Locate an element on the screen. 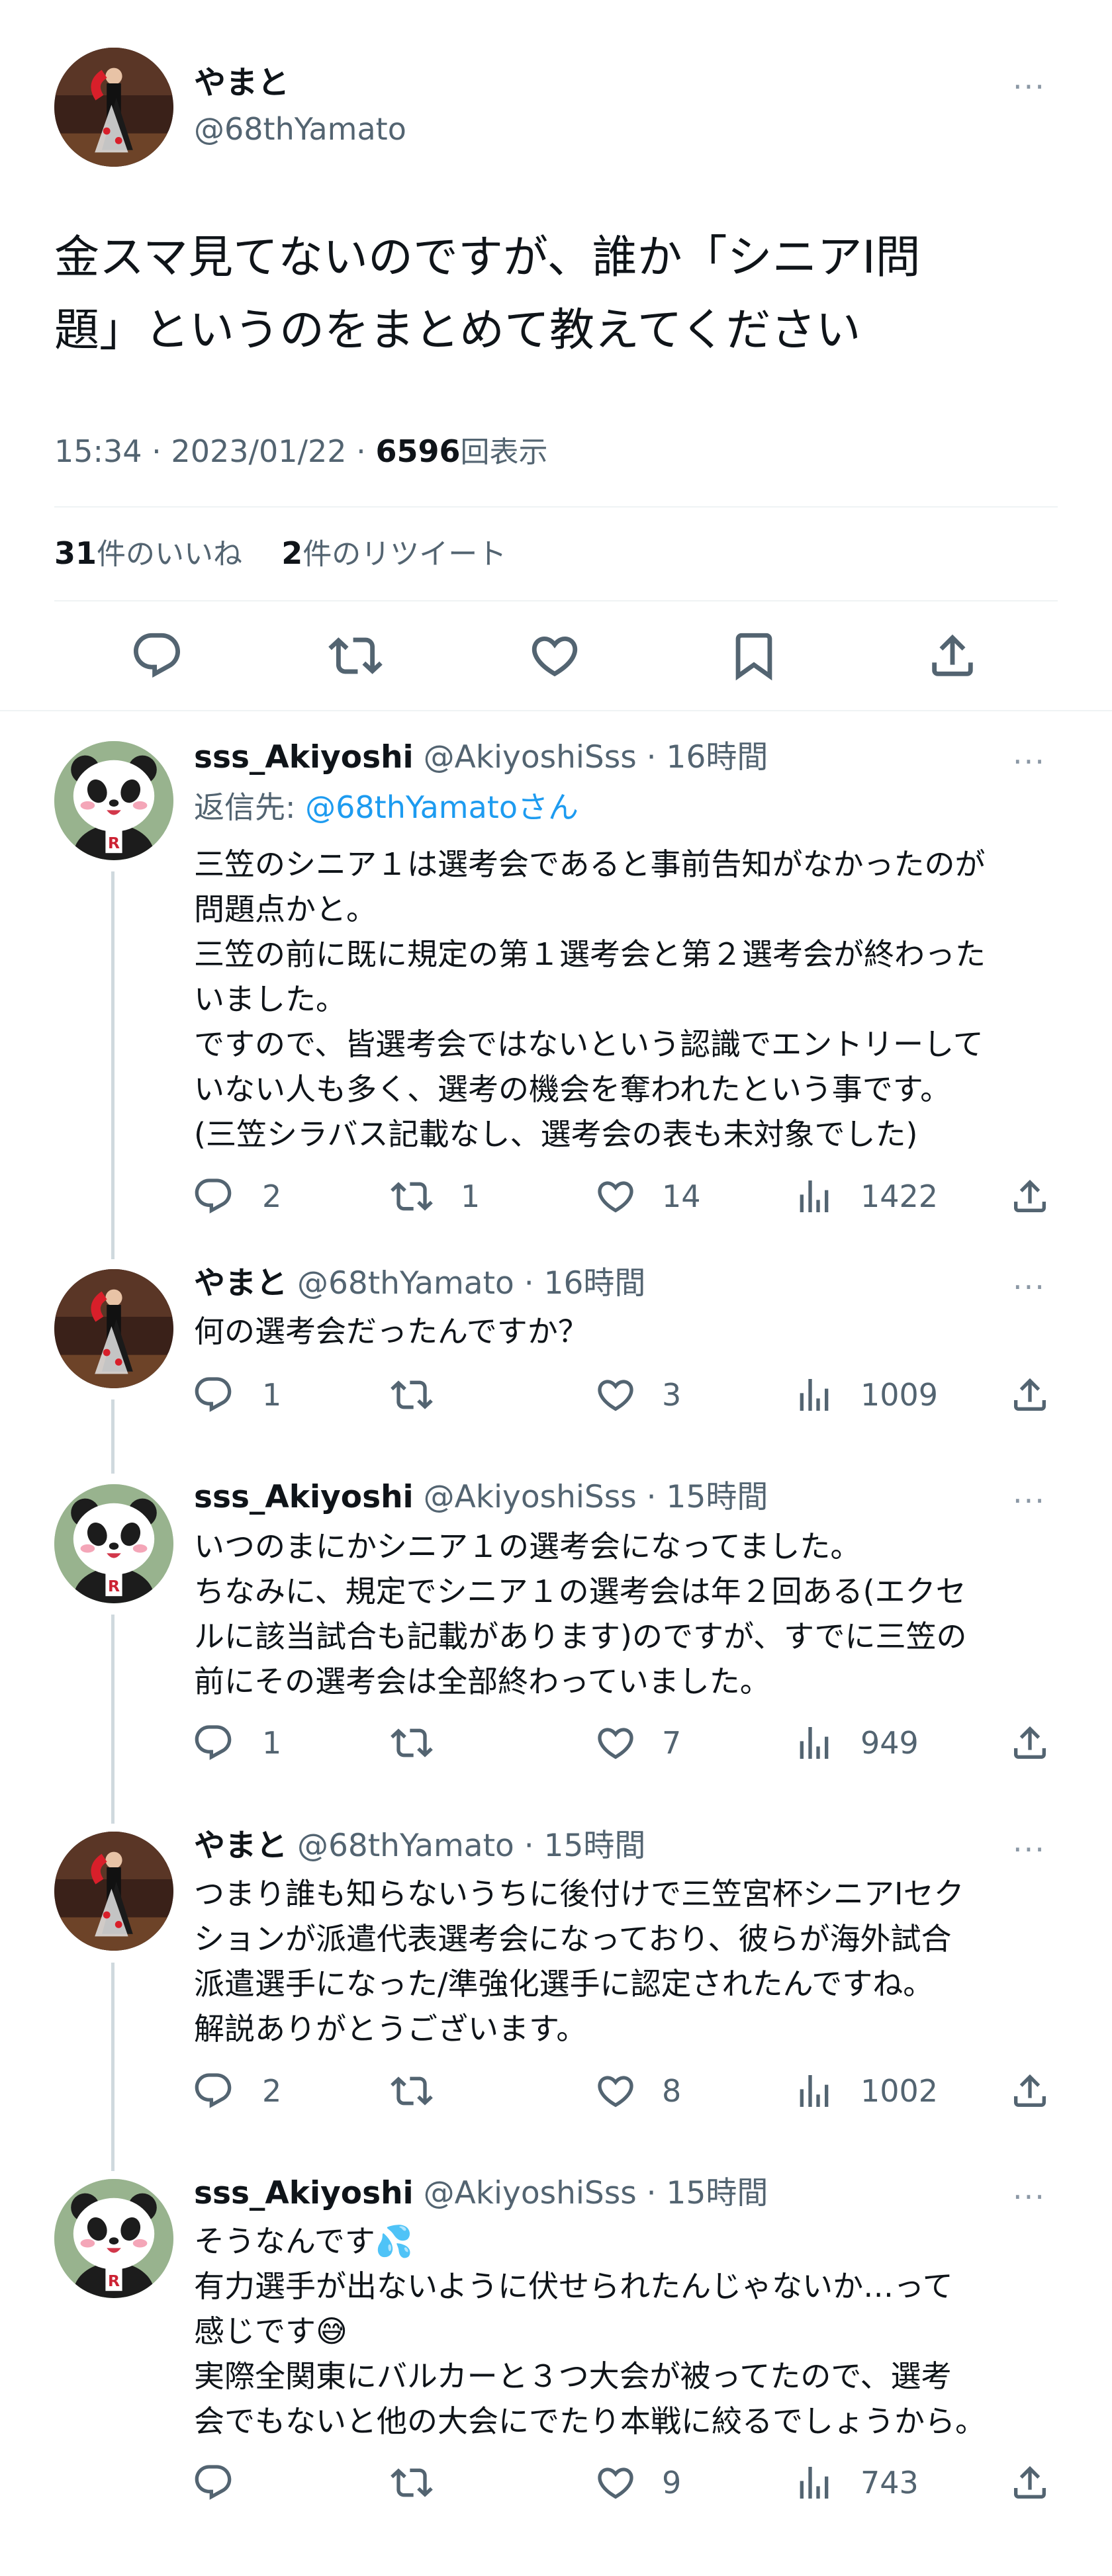 The width and height of the screenshot is (1112, 2576). reply-text: 何の選考会だったんですか？ is located at coordinates (391, 1331).